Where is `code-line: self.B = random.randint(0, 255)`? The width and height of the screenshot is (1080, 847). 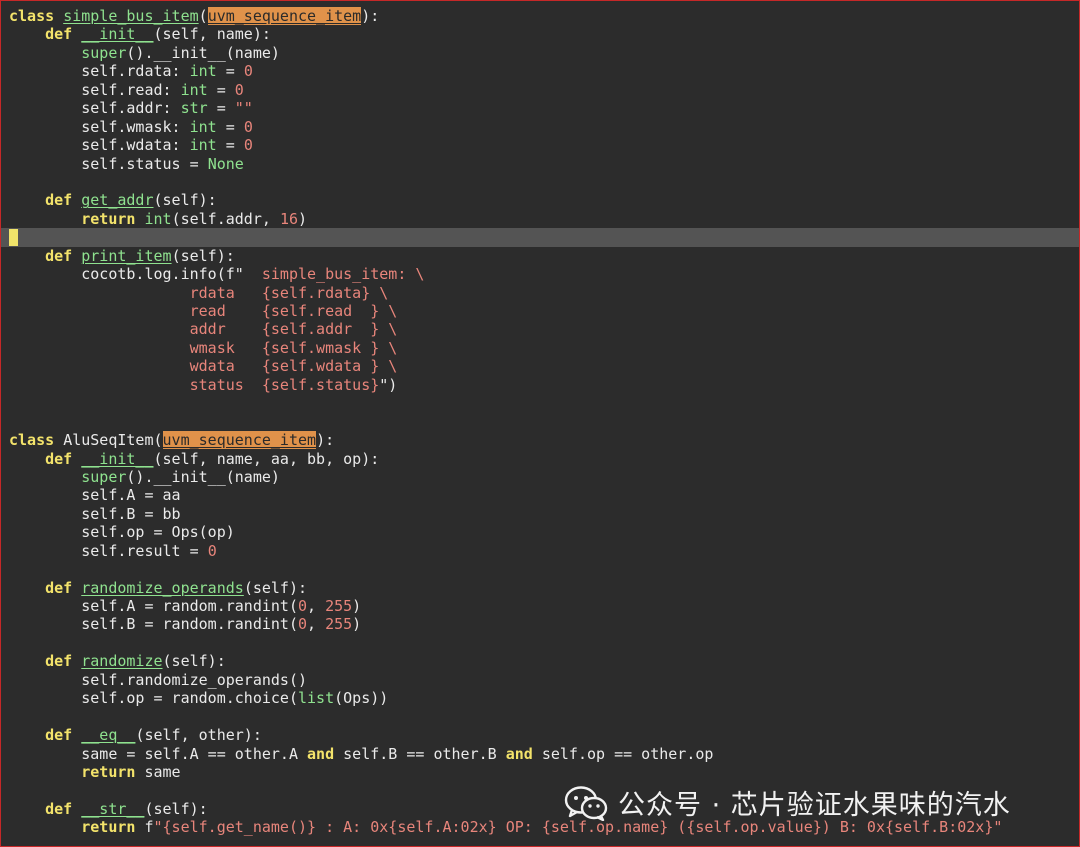
code-line: self.B = random.randint(0, 255) is located at coordinates (544, 624).